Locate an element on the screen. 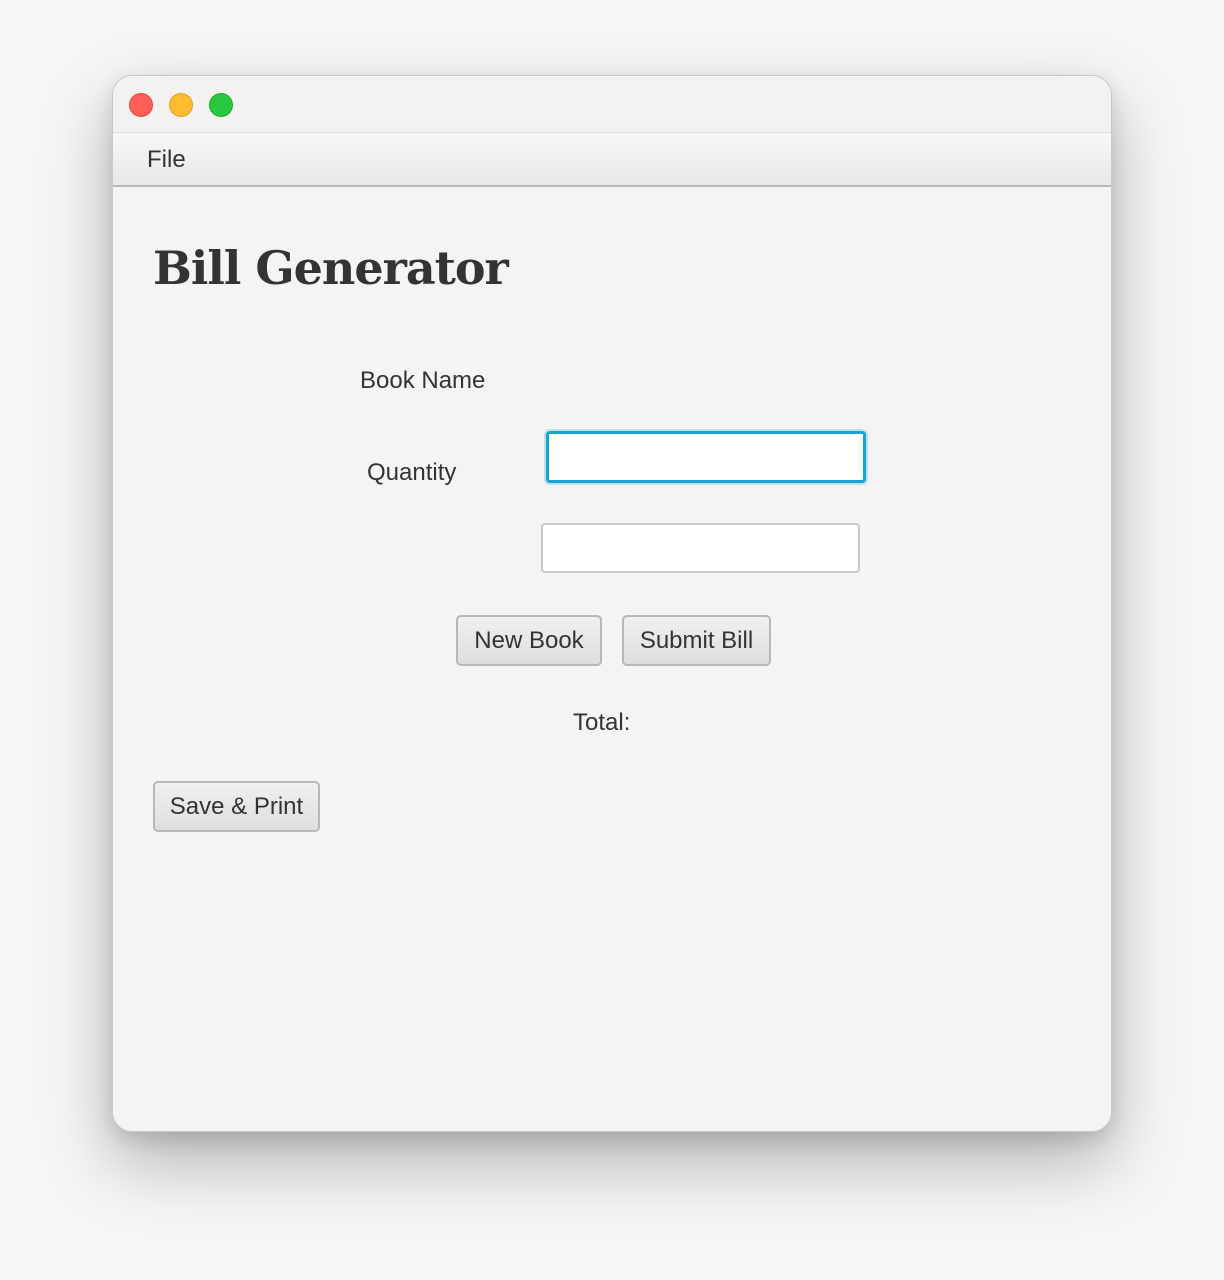 Image resolution: width=1224 pixels, height=1280 pixels. quantity-input is located at coordinates (700, 548).